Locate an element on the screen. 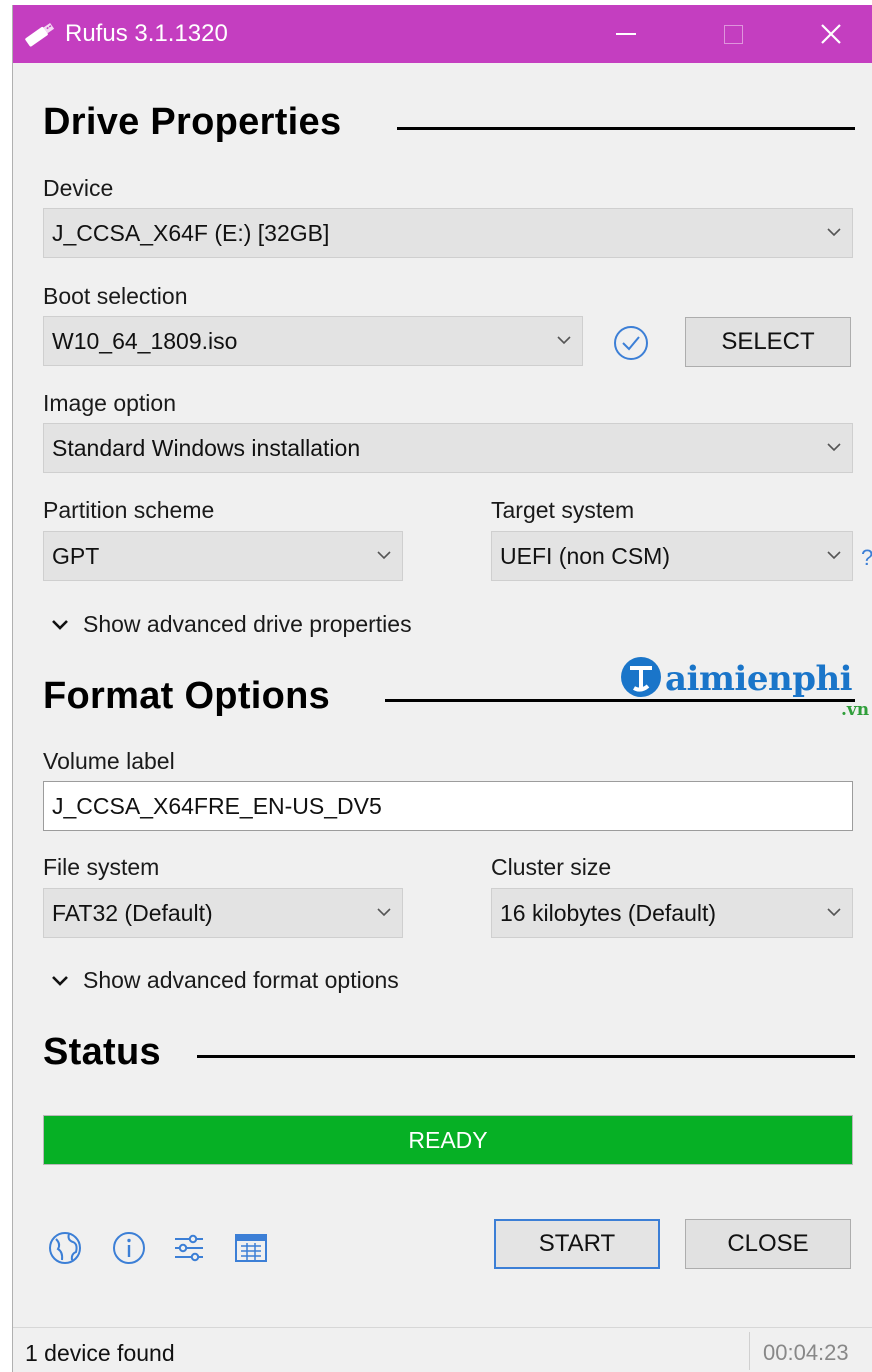  minimize-icon is located at coordinates (626, 34).